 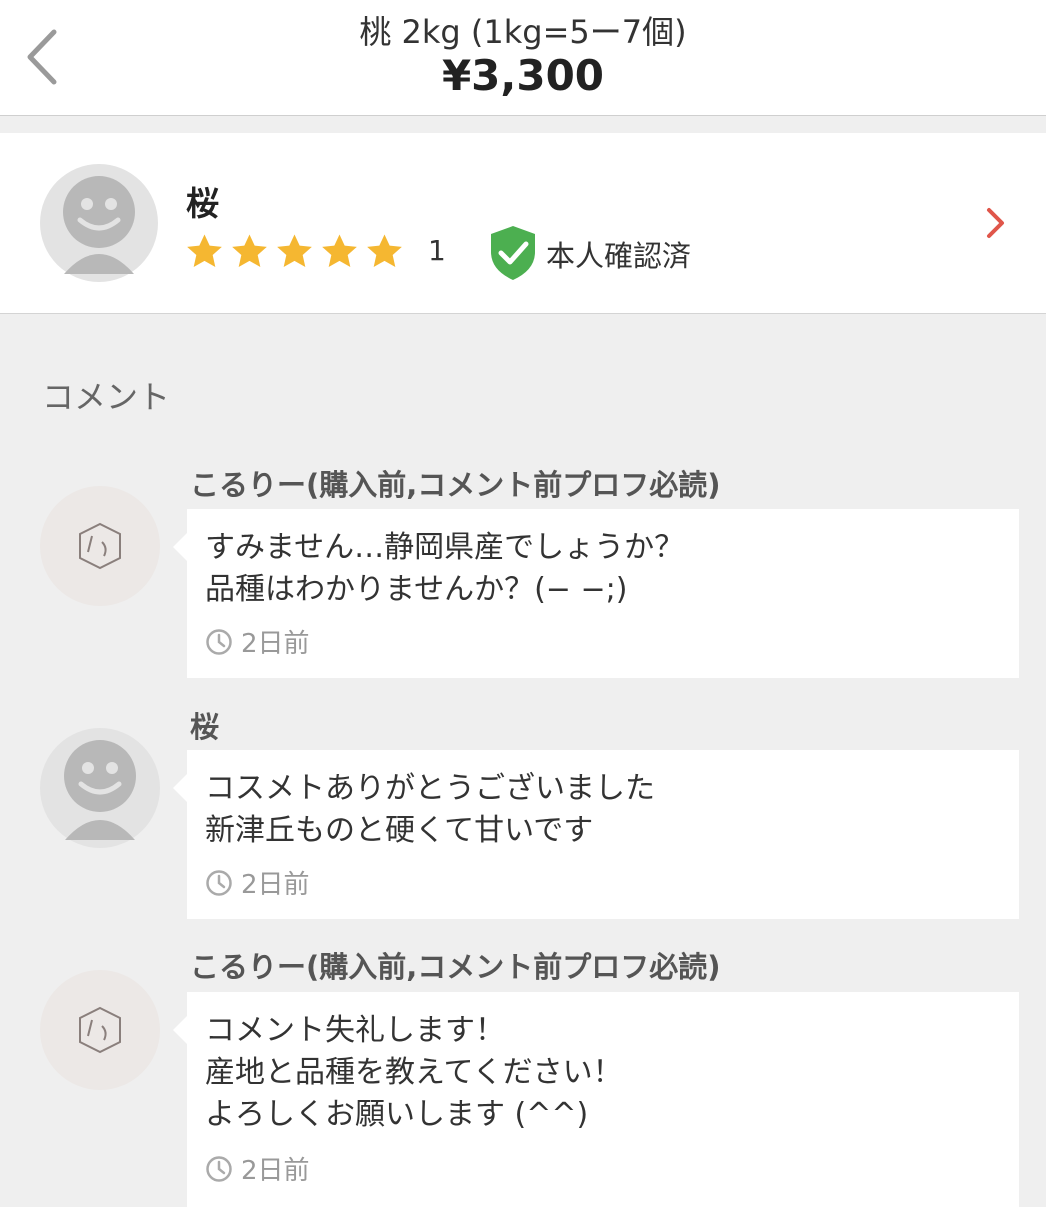 What do you see at coordinates (202, 203) in the screenshot?
I see `seller-name: 桜` at bounding box center [202, 203].